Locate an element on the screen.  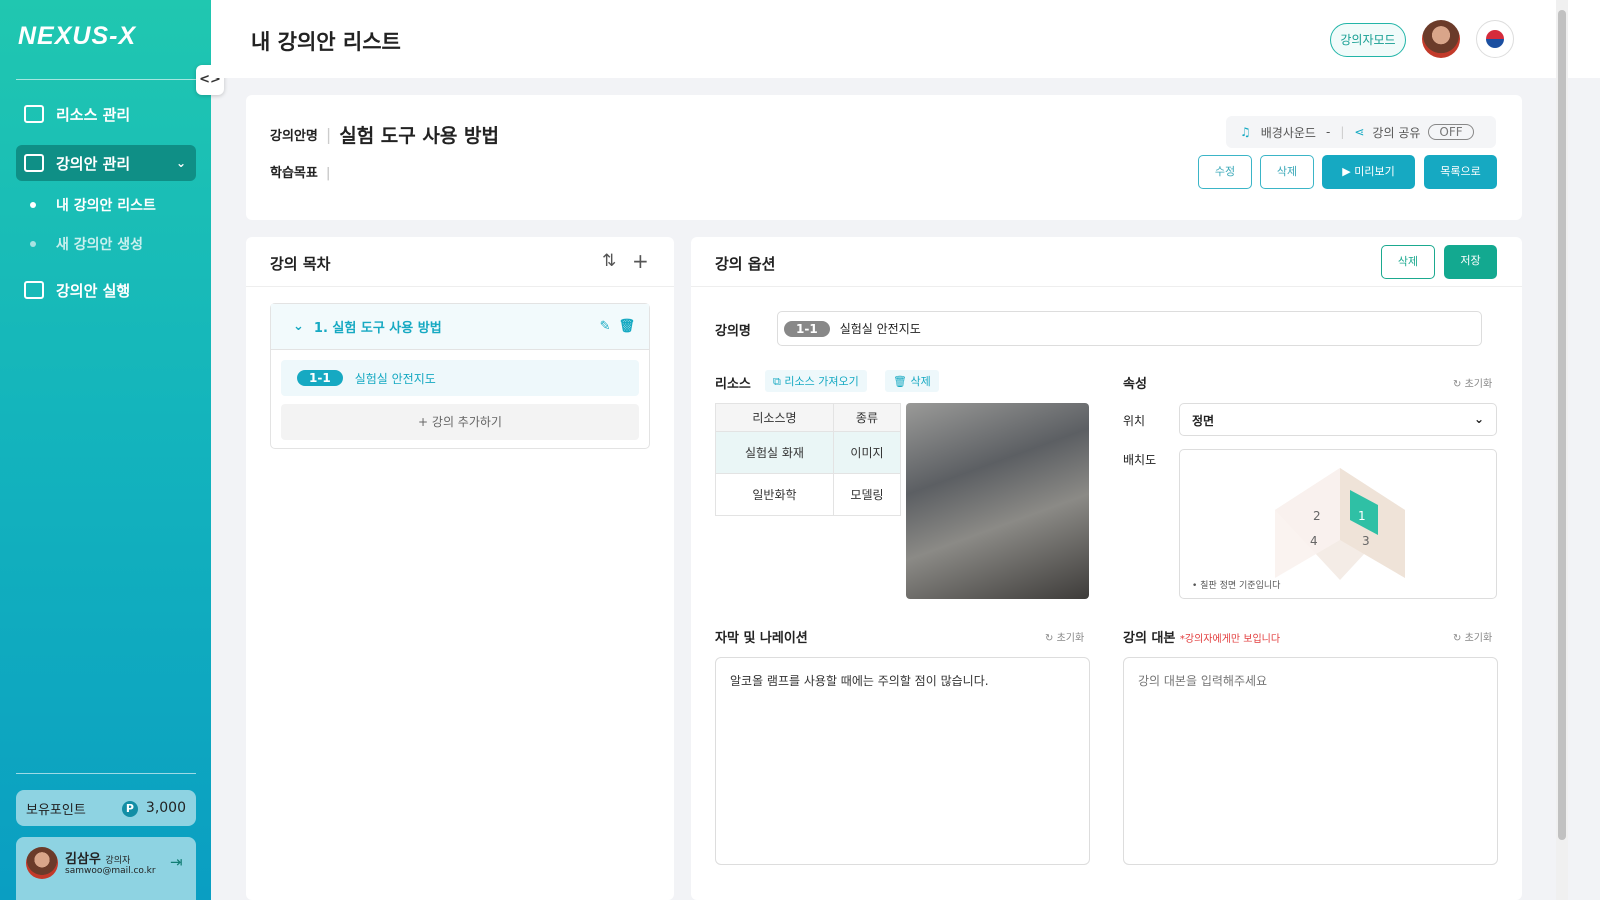
sidebar-item-resources: 리소스 관리 is located at coordinates (106, 114).